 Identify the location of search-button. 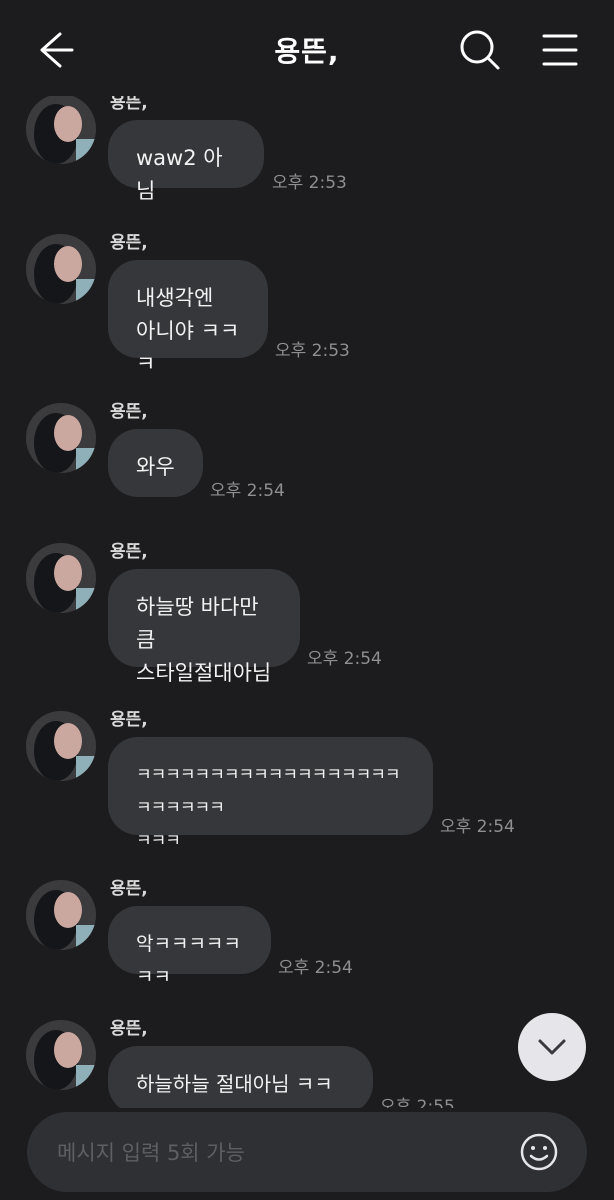
(480, 50).